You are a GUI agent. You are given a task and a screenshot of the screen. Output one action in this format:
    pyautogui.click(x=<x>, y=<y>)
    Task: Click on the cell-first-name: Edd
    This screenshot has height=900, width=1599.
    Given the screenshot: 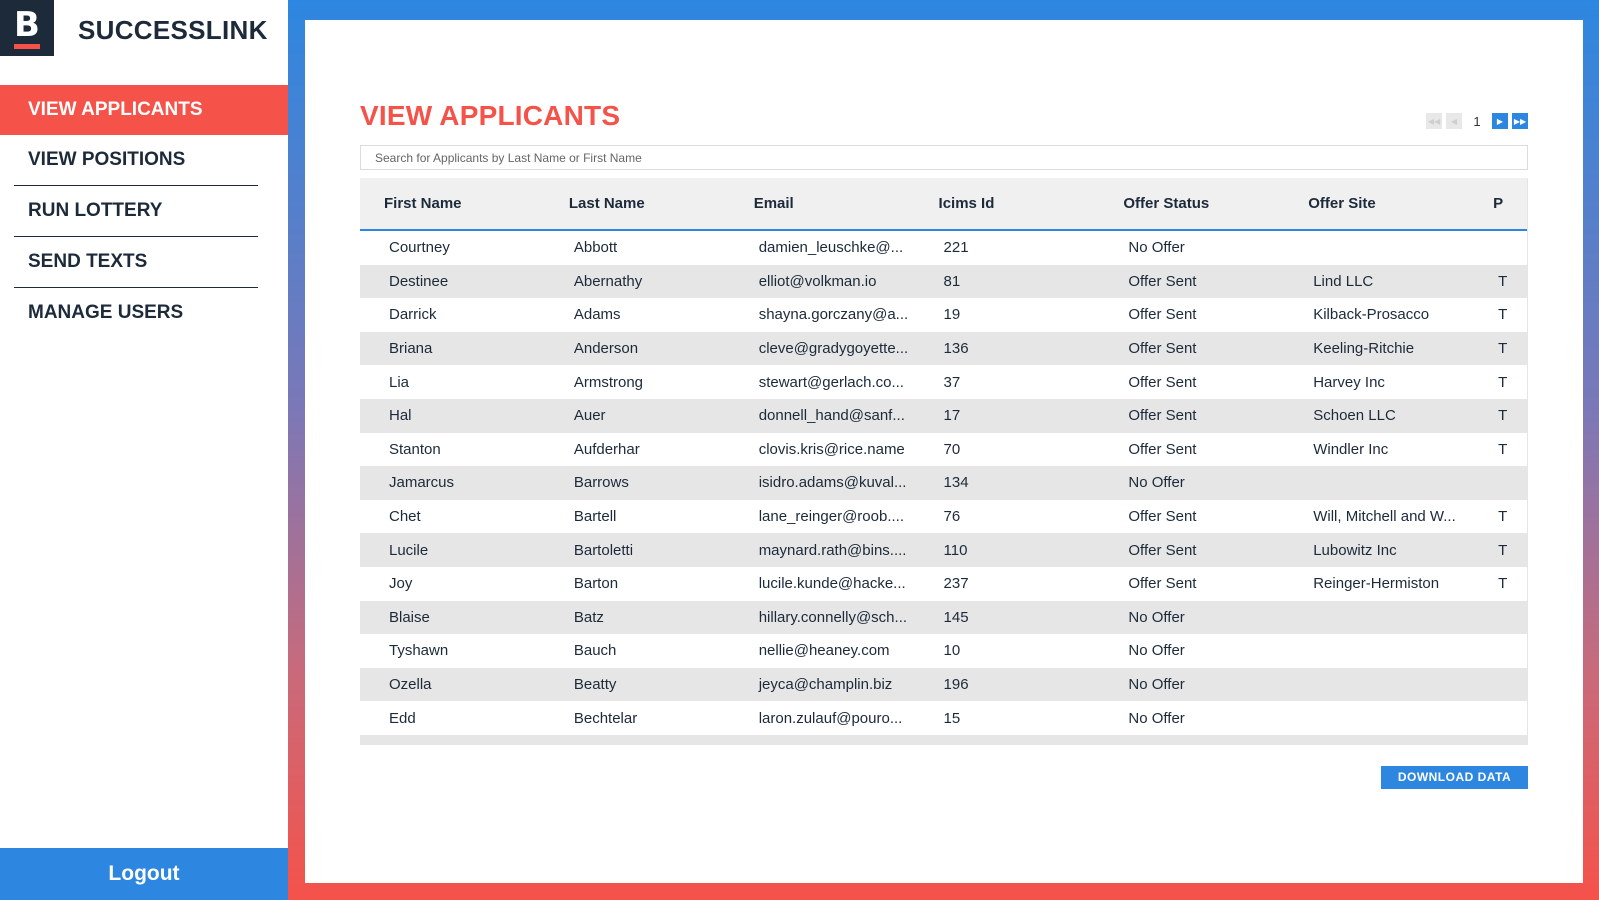 What is the action you would take?
    pyautogui.click(x=402, y=718)
    